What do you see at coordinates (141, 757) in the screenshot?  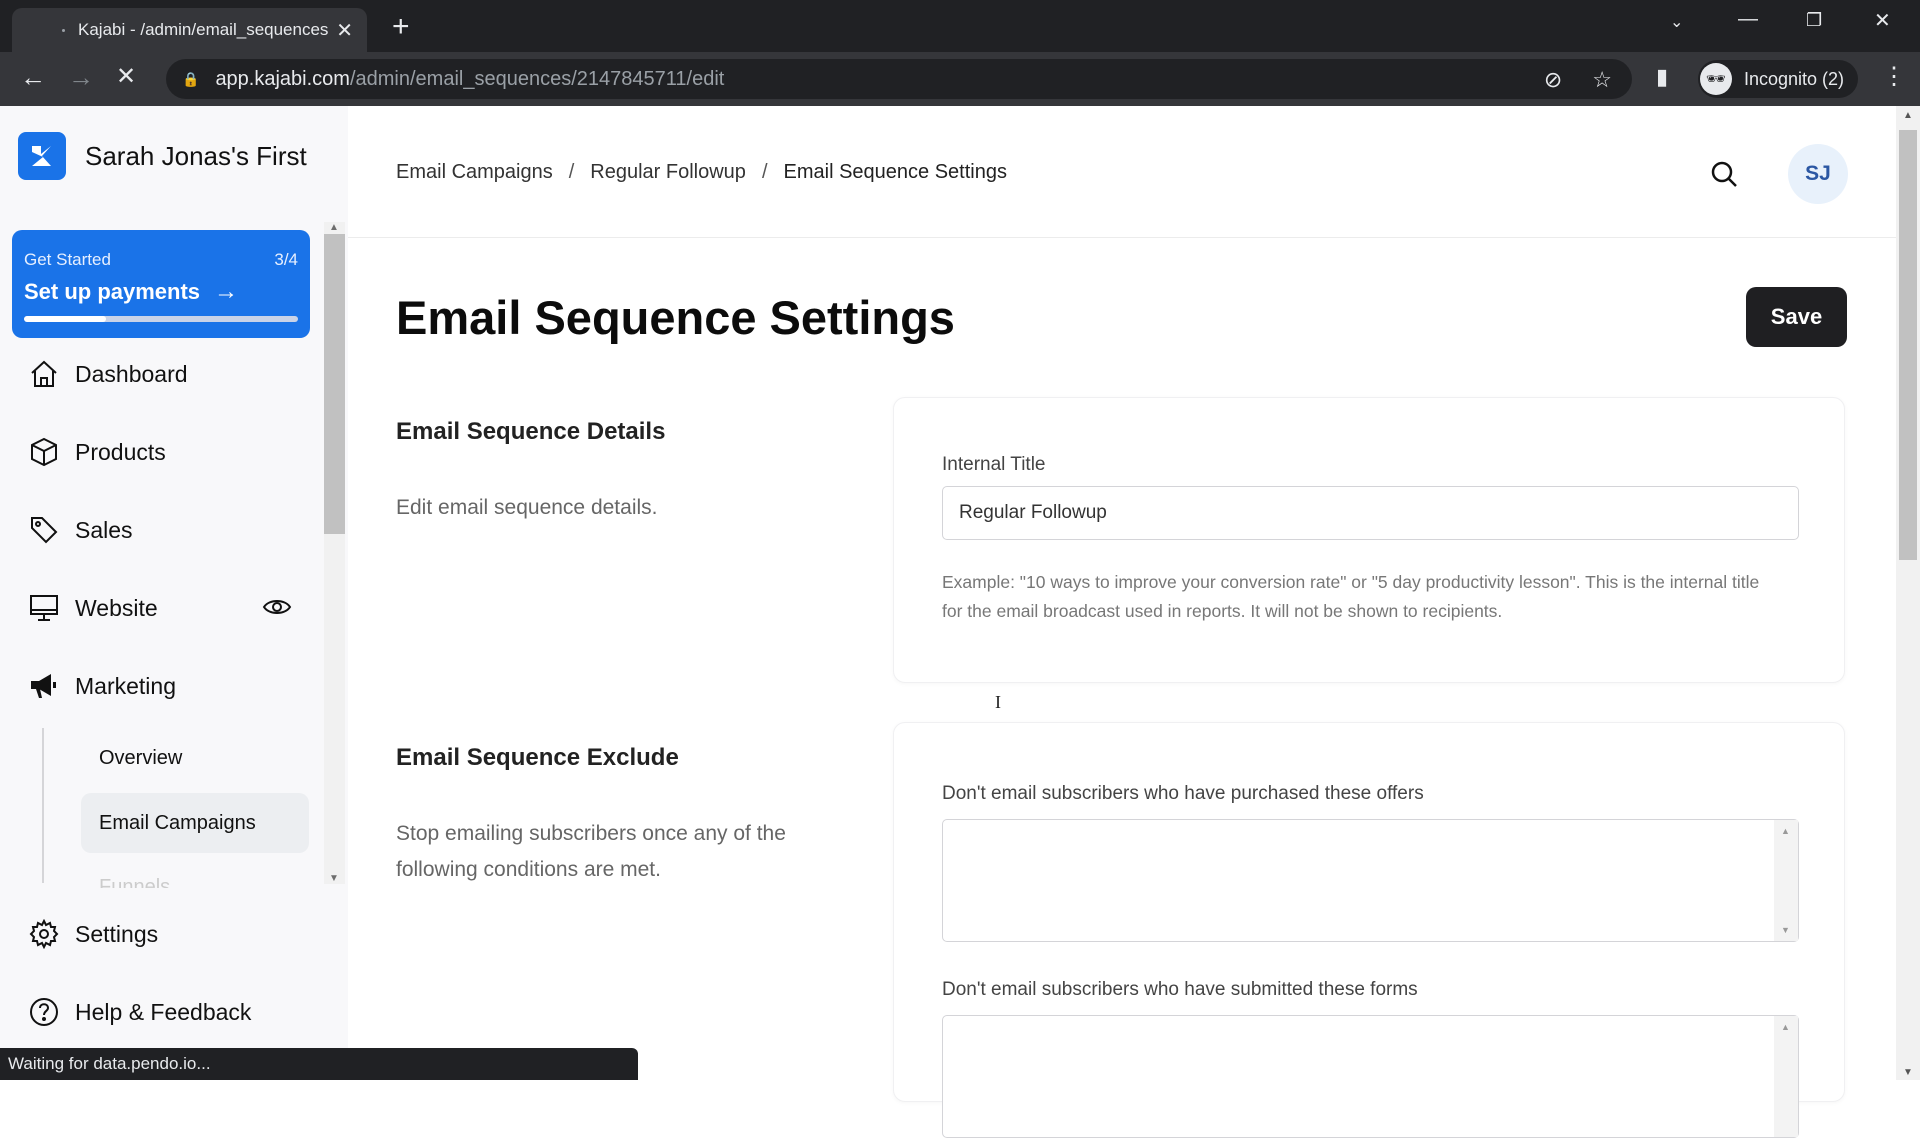 I see `sidebar-subitem-label: Overview` at bounding box center [141, 757].